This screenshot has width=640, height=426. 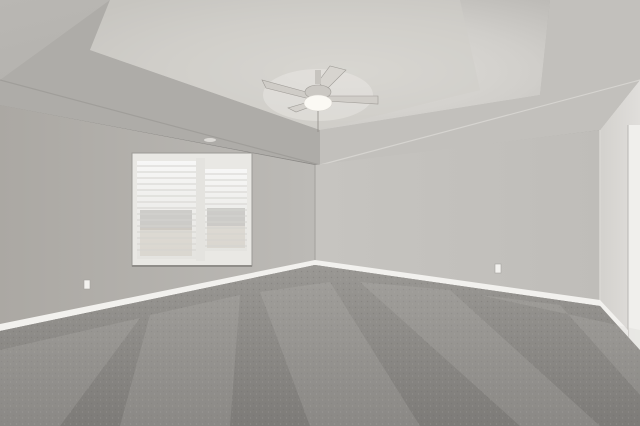 What do you see at coordinates (210, 140) in the screenshot?
I see `ceiling-vent` at bounding box center [210, 140].